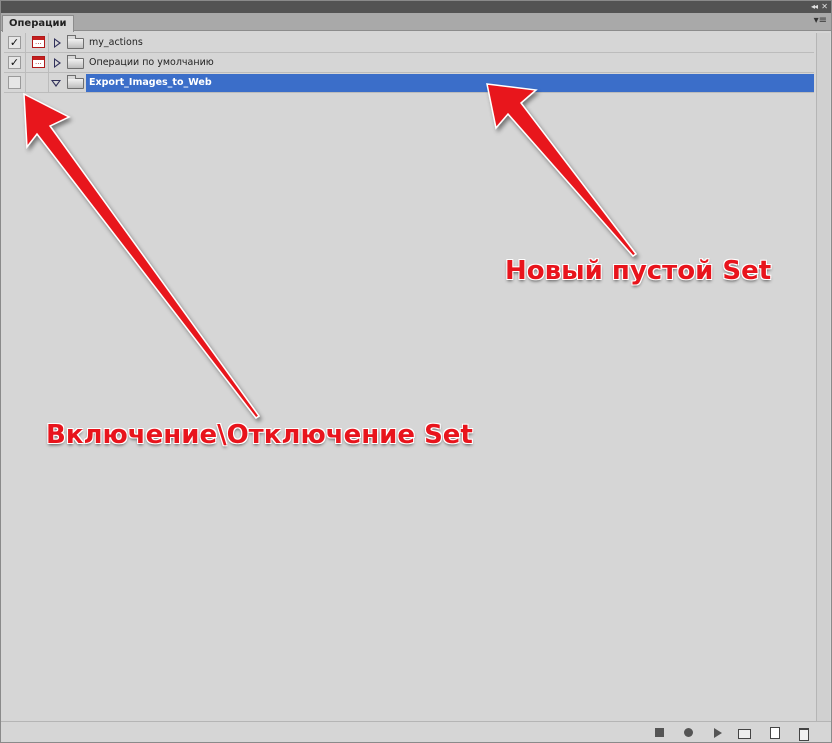  I want to click on panel-toolbar, so click(416, 731).